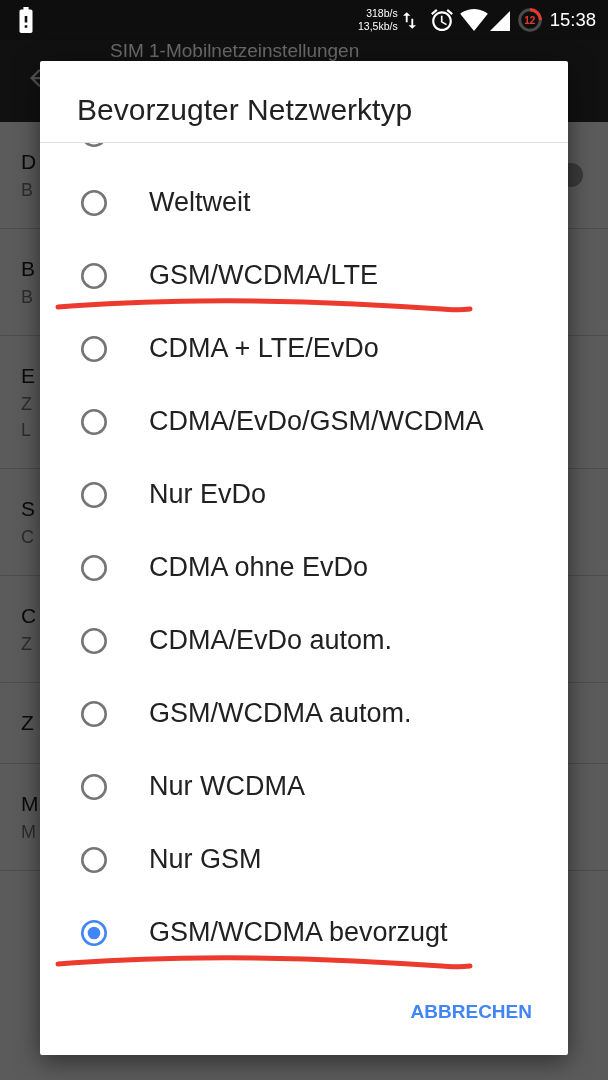 This screenshot has height=1080, width=608. Describe the element at coordinates (304, 786) in the screenshot. I see `radio-option: Nur WCDMA` at that location.